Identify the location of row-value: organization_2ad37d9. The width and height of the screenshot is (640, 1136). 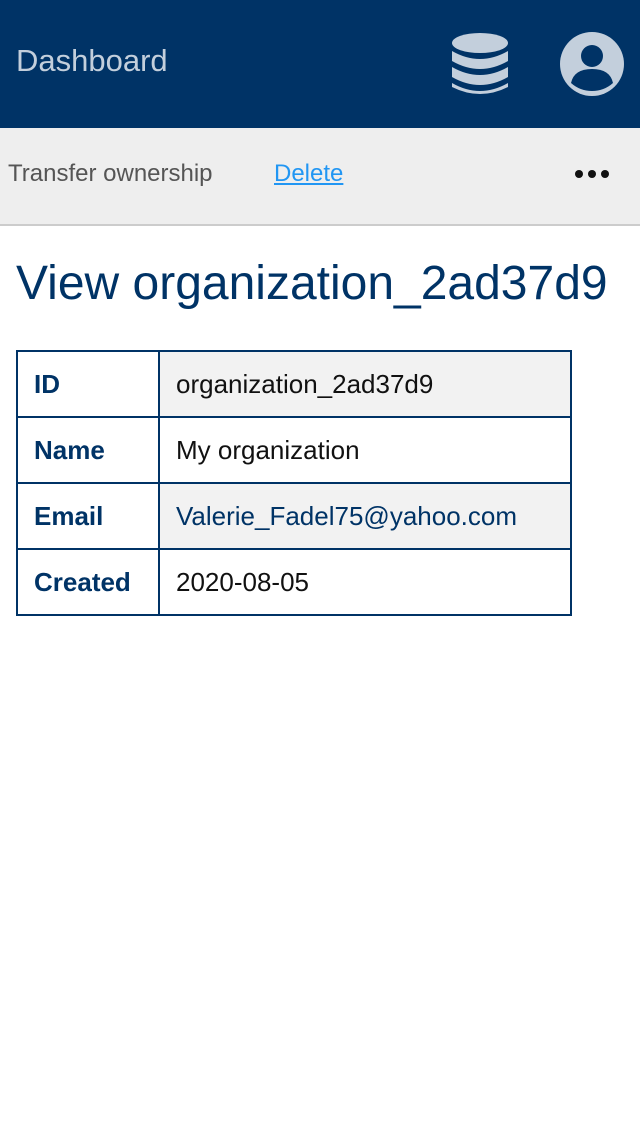
(365, 384).